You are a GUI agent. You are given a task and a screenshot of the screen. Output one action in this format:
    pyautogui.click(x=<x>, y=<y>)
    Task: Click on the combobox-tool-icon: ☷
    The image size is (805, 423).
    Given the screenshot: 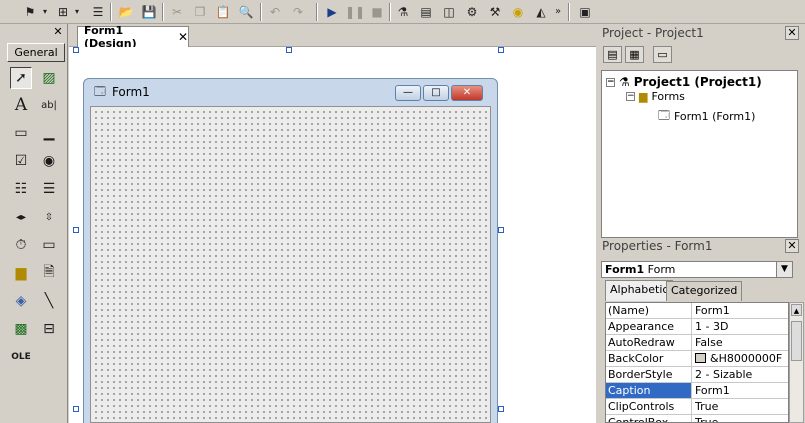 What is the action you would take?
    pyautogui.click(x=21, y=189)
    